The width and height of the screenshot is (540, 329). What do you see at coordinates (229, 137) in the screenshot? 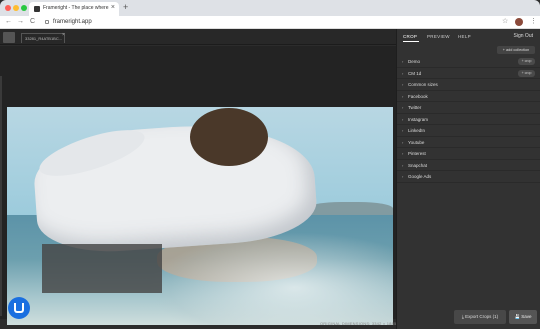
I see `photo-head` at bounding box center [229, 137].